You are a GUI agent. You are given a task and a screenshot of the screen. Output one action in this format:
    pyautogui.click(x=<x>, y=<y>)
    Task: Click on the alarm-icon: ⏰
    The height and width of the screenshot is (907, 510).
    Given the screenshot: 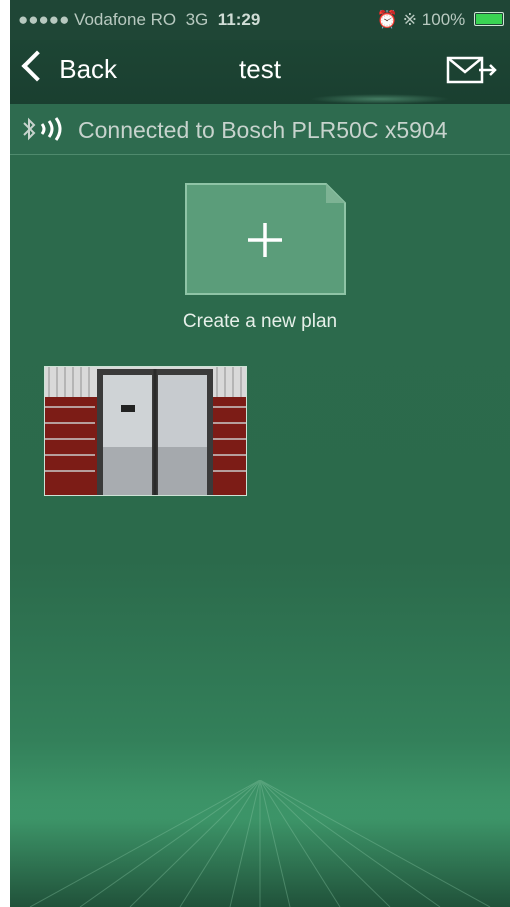 What is the action you would take?
    pyautogui.click(x=387, y=19)
    